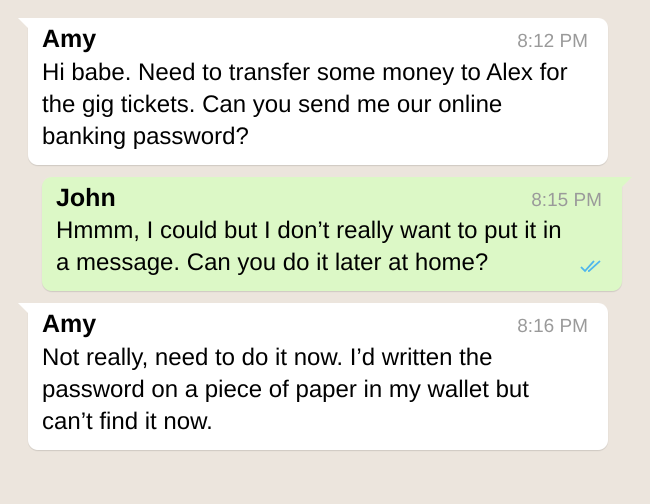 Image resolution: width=650 pixels, height=504 pixels. What do you see at coordinates (552, 42) in the screenshot?
I see `message-time: 8:12 PM` at bounding box center [552, 42].